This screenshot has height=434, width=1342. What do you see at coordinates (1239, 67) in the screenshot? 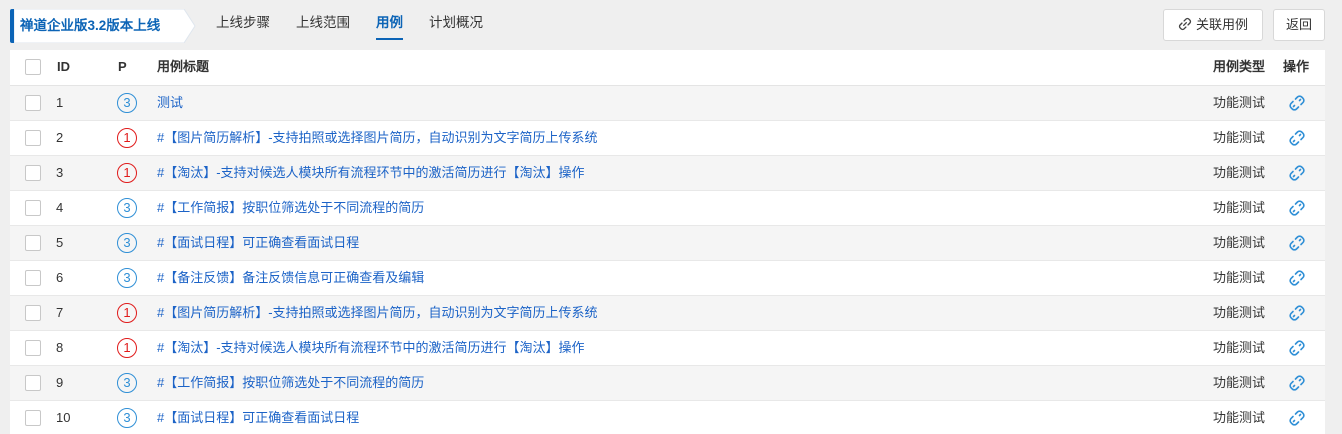
I see `column-type: 用例类型` at bounding box center [1239, 67].